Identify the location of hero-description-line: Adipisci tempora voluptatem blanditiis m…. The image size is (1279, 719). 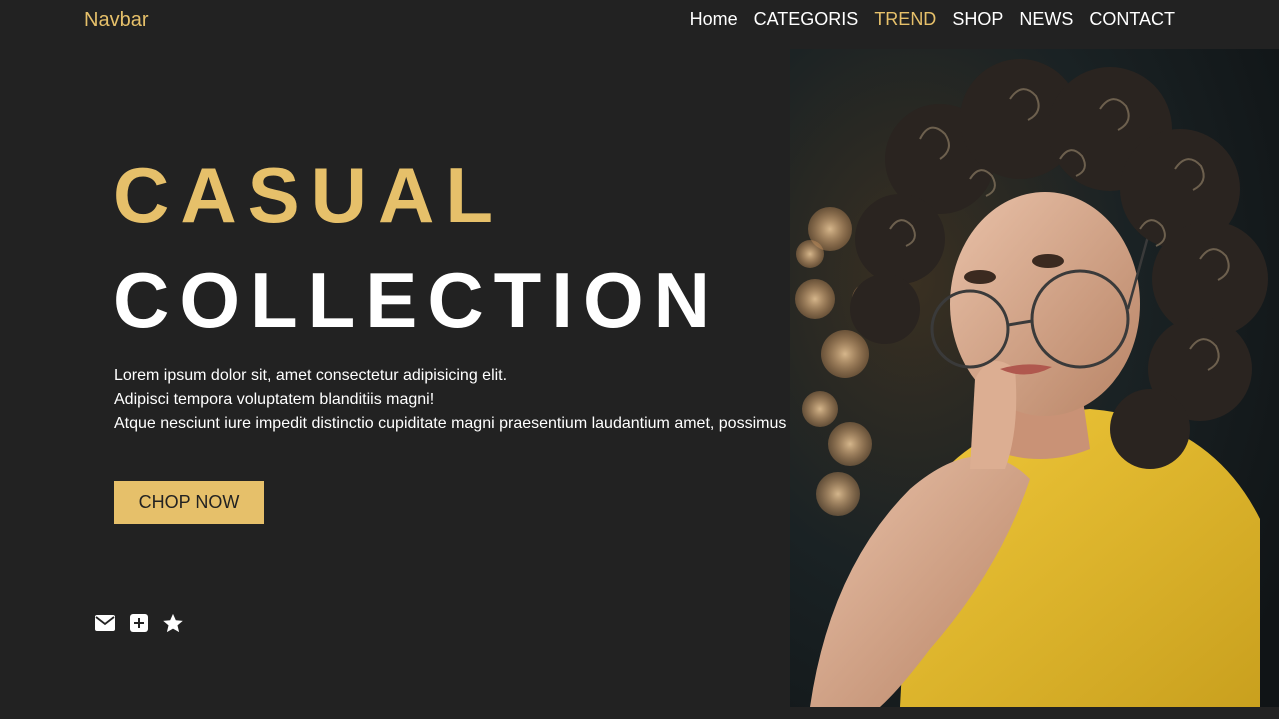
(274, 399).